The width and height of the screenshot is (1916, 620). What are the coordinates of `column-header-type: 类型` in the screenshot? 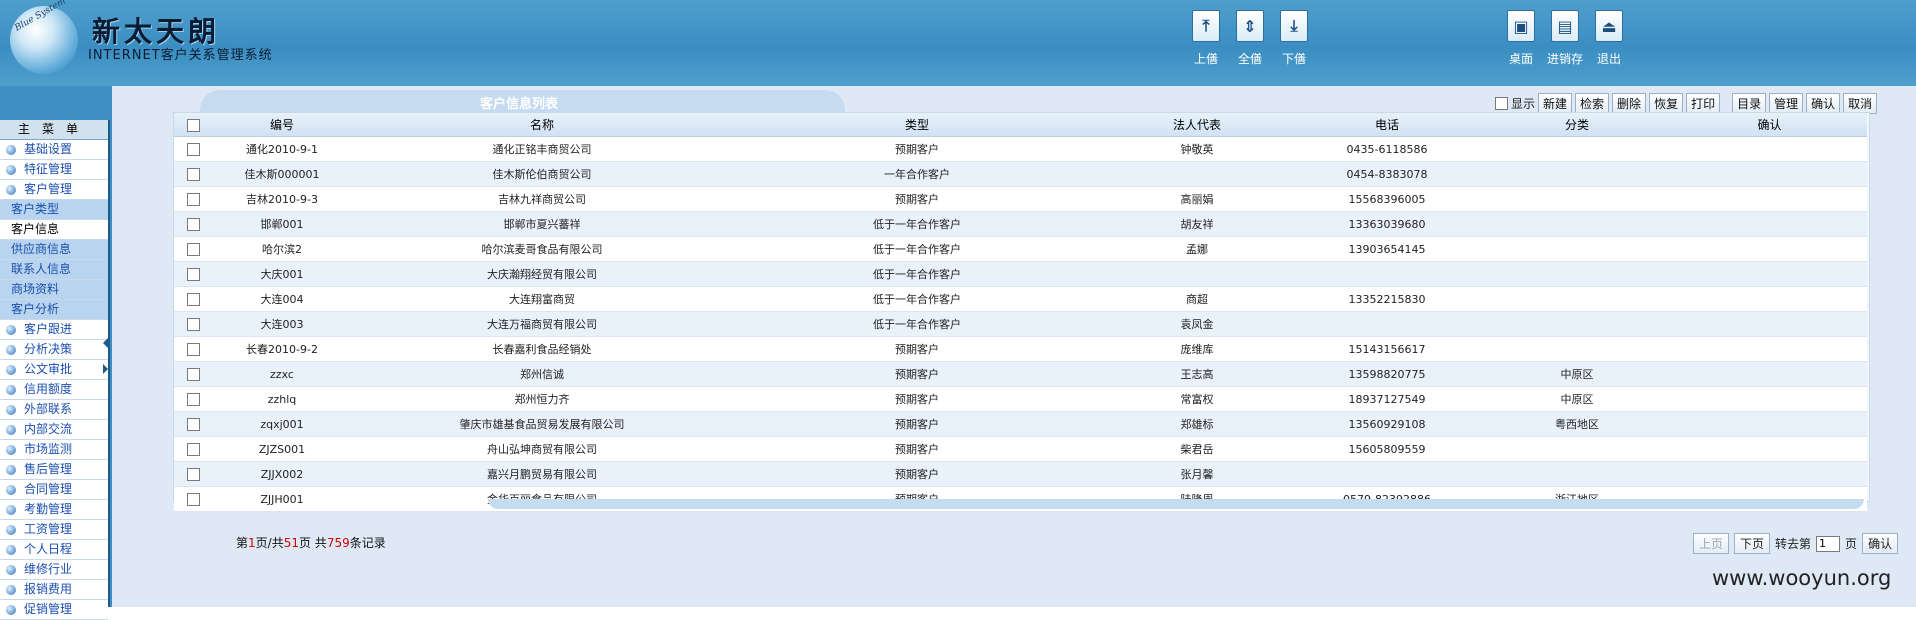 It's located at (917, 125).